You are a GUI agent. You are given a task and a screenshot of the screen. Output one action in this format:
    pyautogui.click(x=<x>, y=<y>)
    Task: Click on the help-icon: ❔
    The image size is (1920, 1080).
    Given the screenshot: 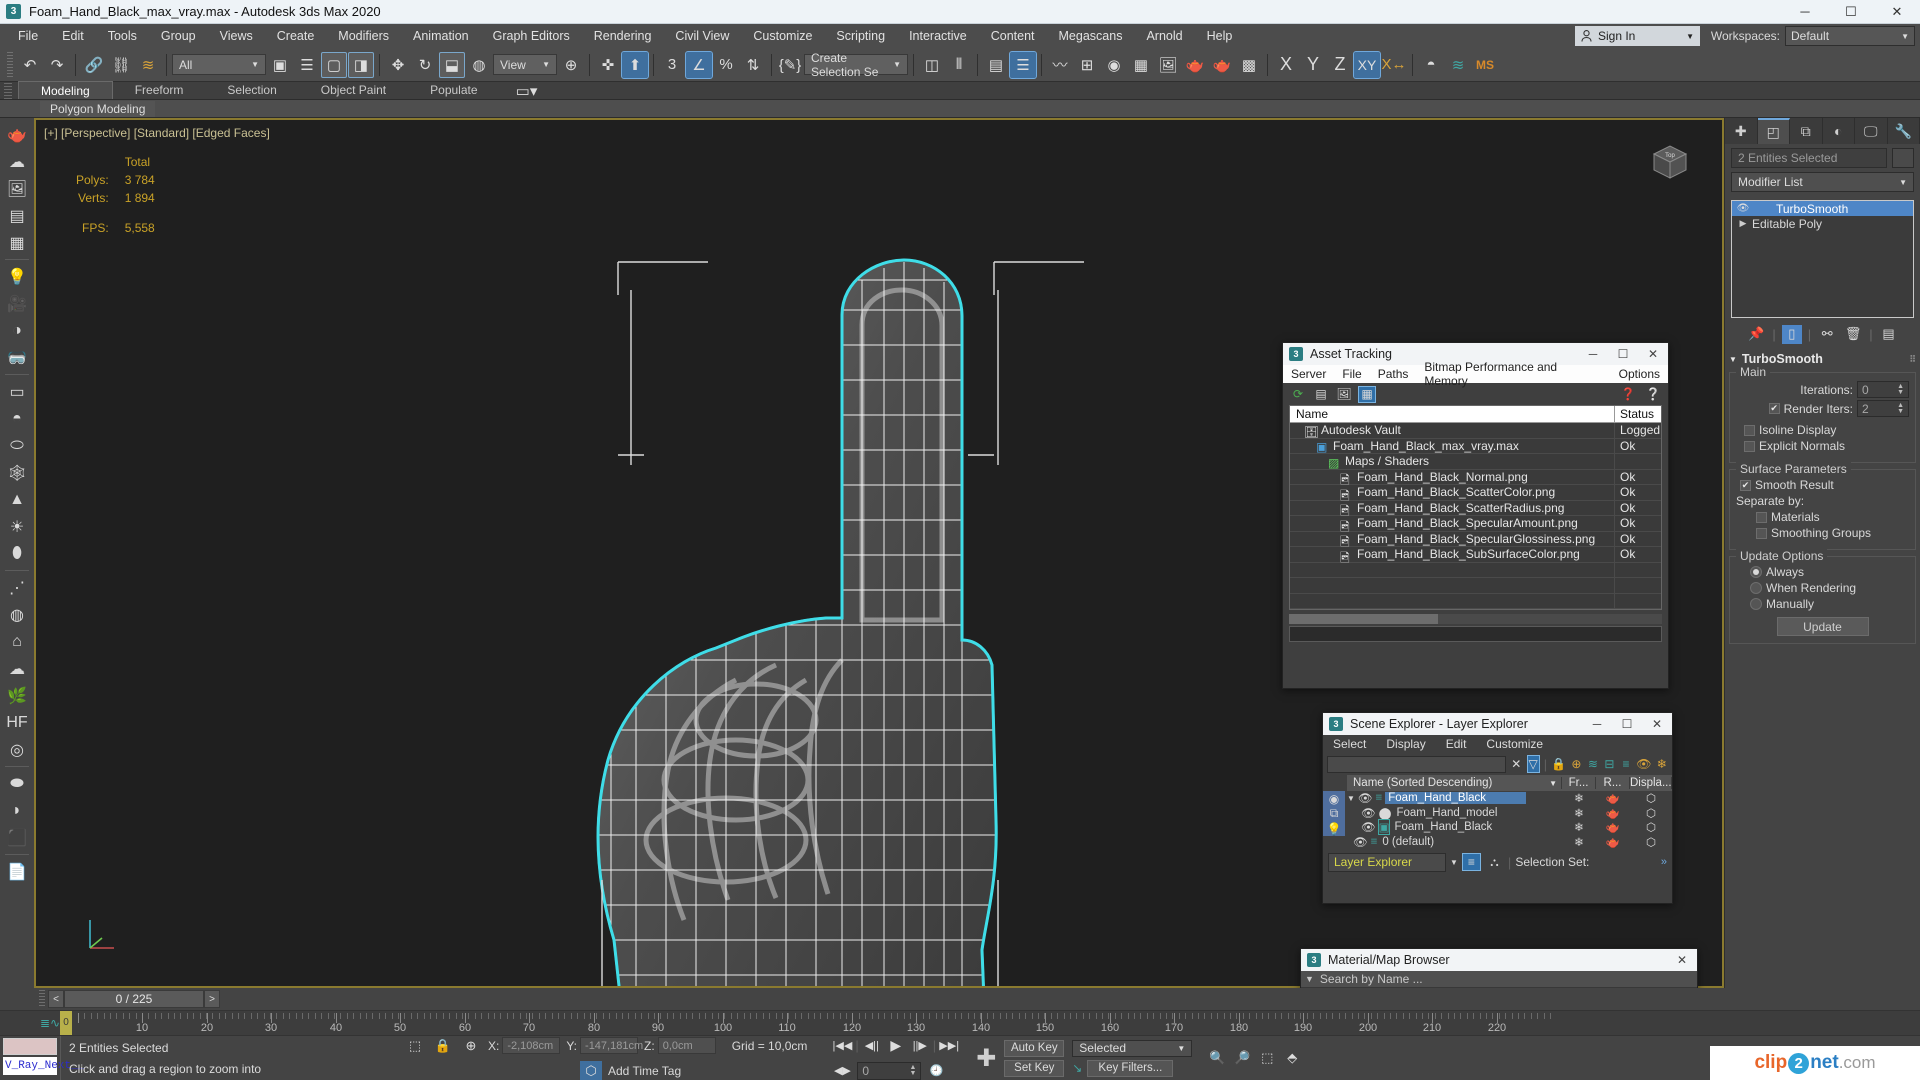 What is the action you would take?
    pyautogui.click(x=1653, y=394)
    